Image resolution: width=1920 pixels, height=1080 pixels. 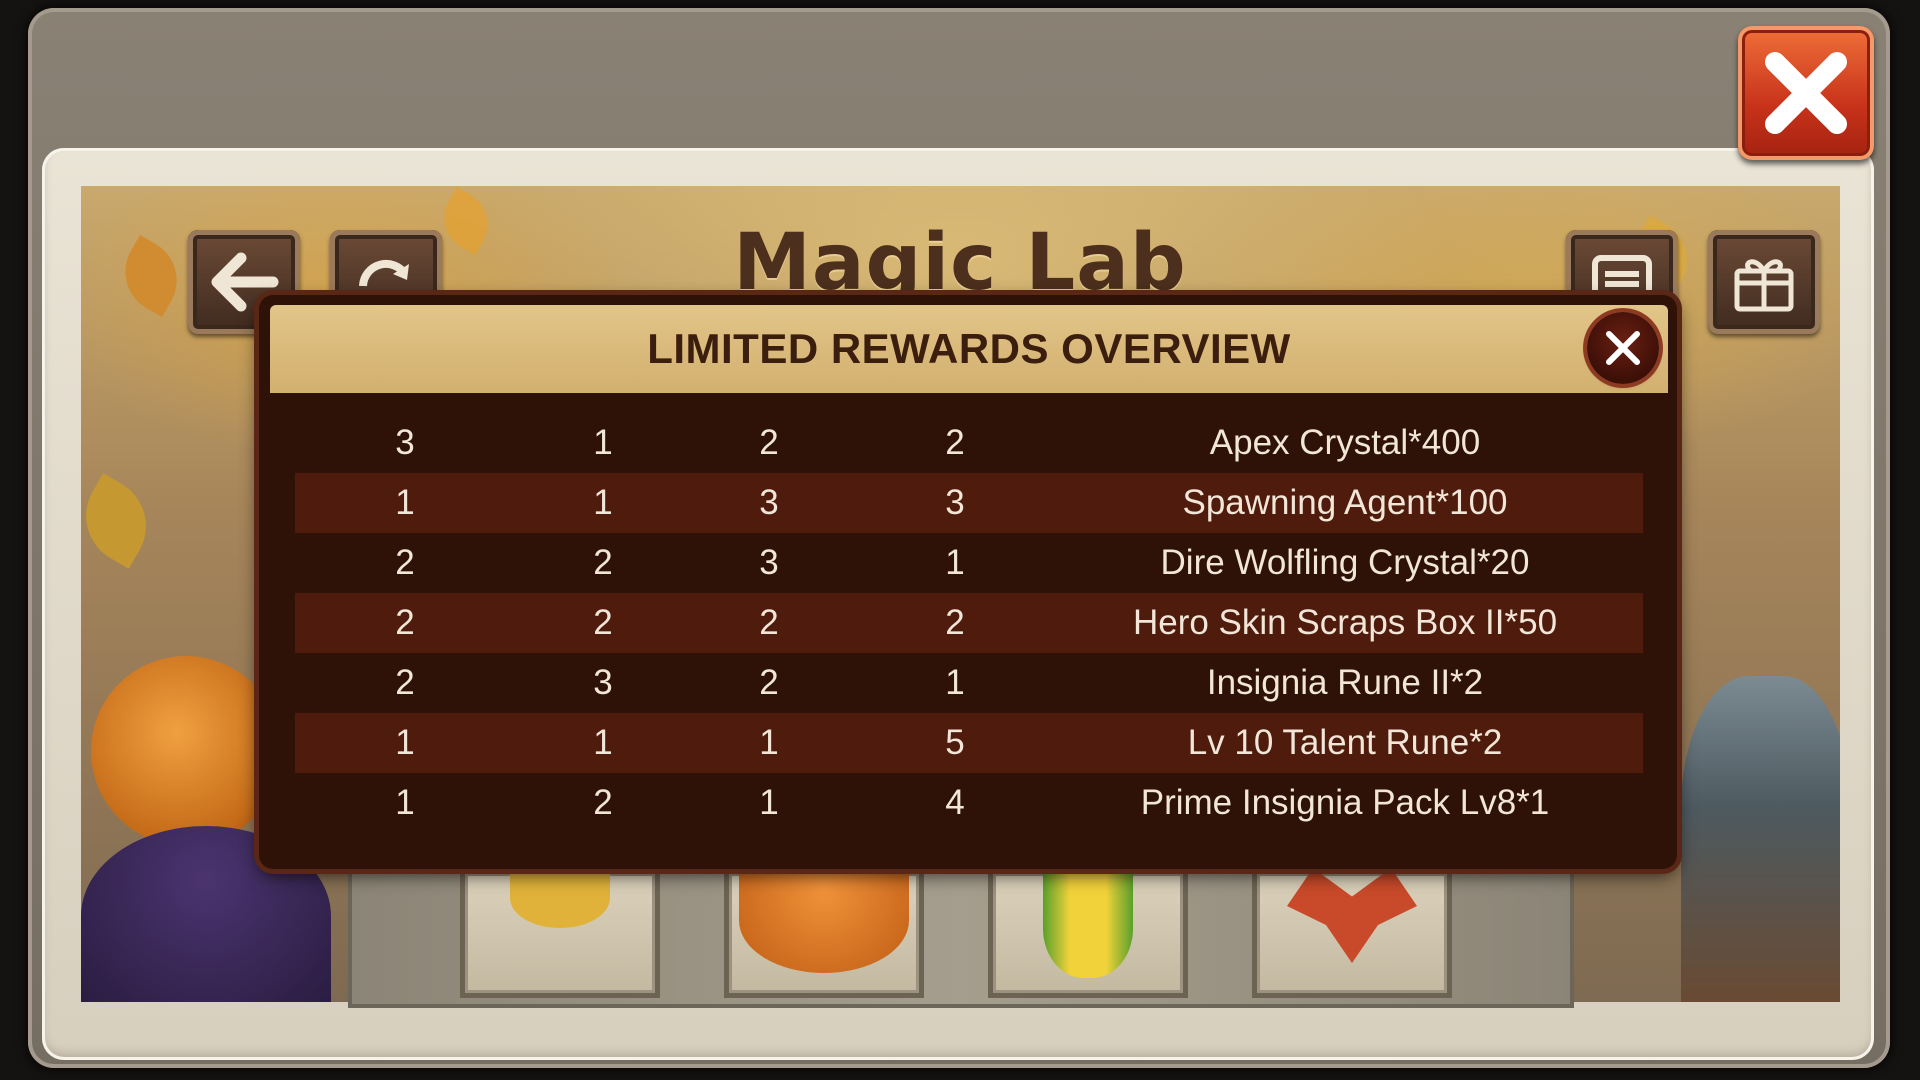 What do you see at coordinates (1088, 923) in the screenshot?
I see `corn-image` at bounding box center [1088, 923].